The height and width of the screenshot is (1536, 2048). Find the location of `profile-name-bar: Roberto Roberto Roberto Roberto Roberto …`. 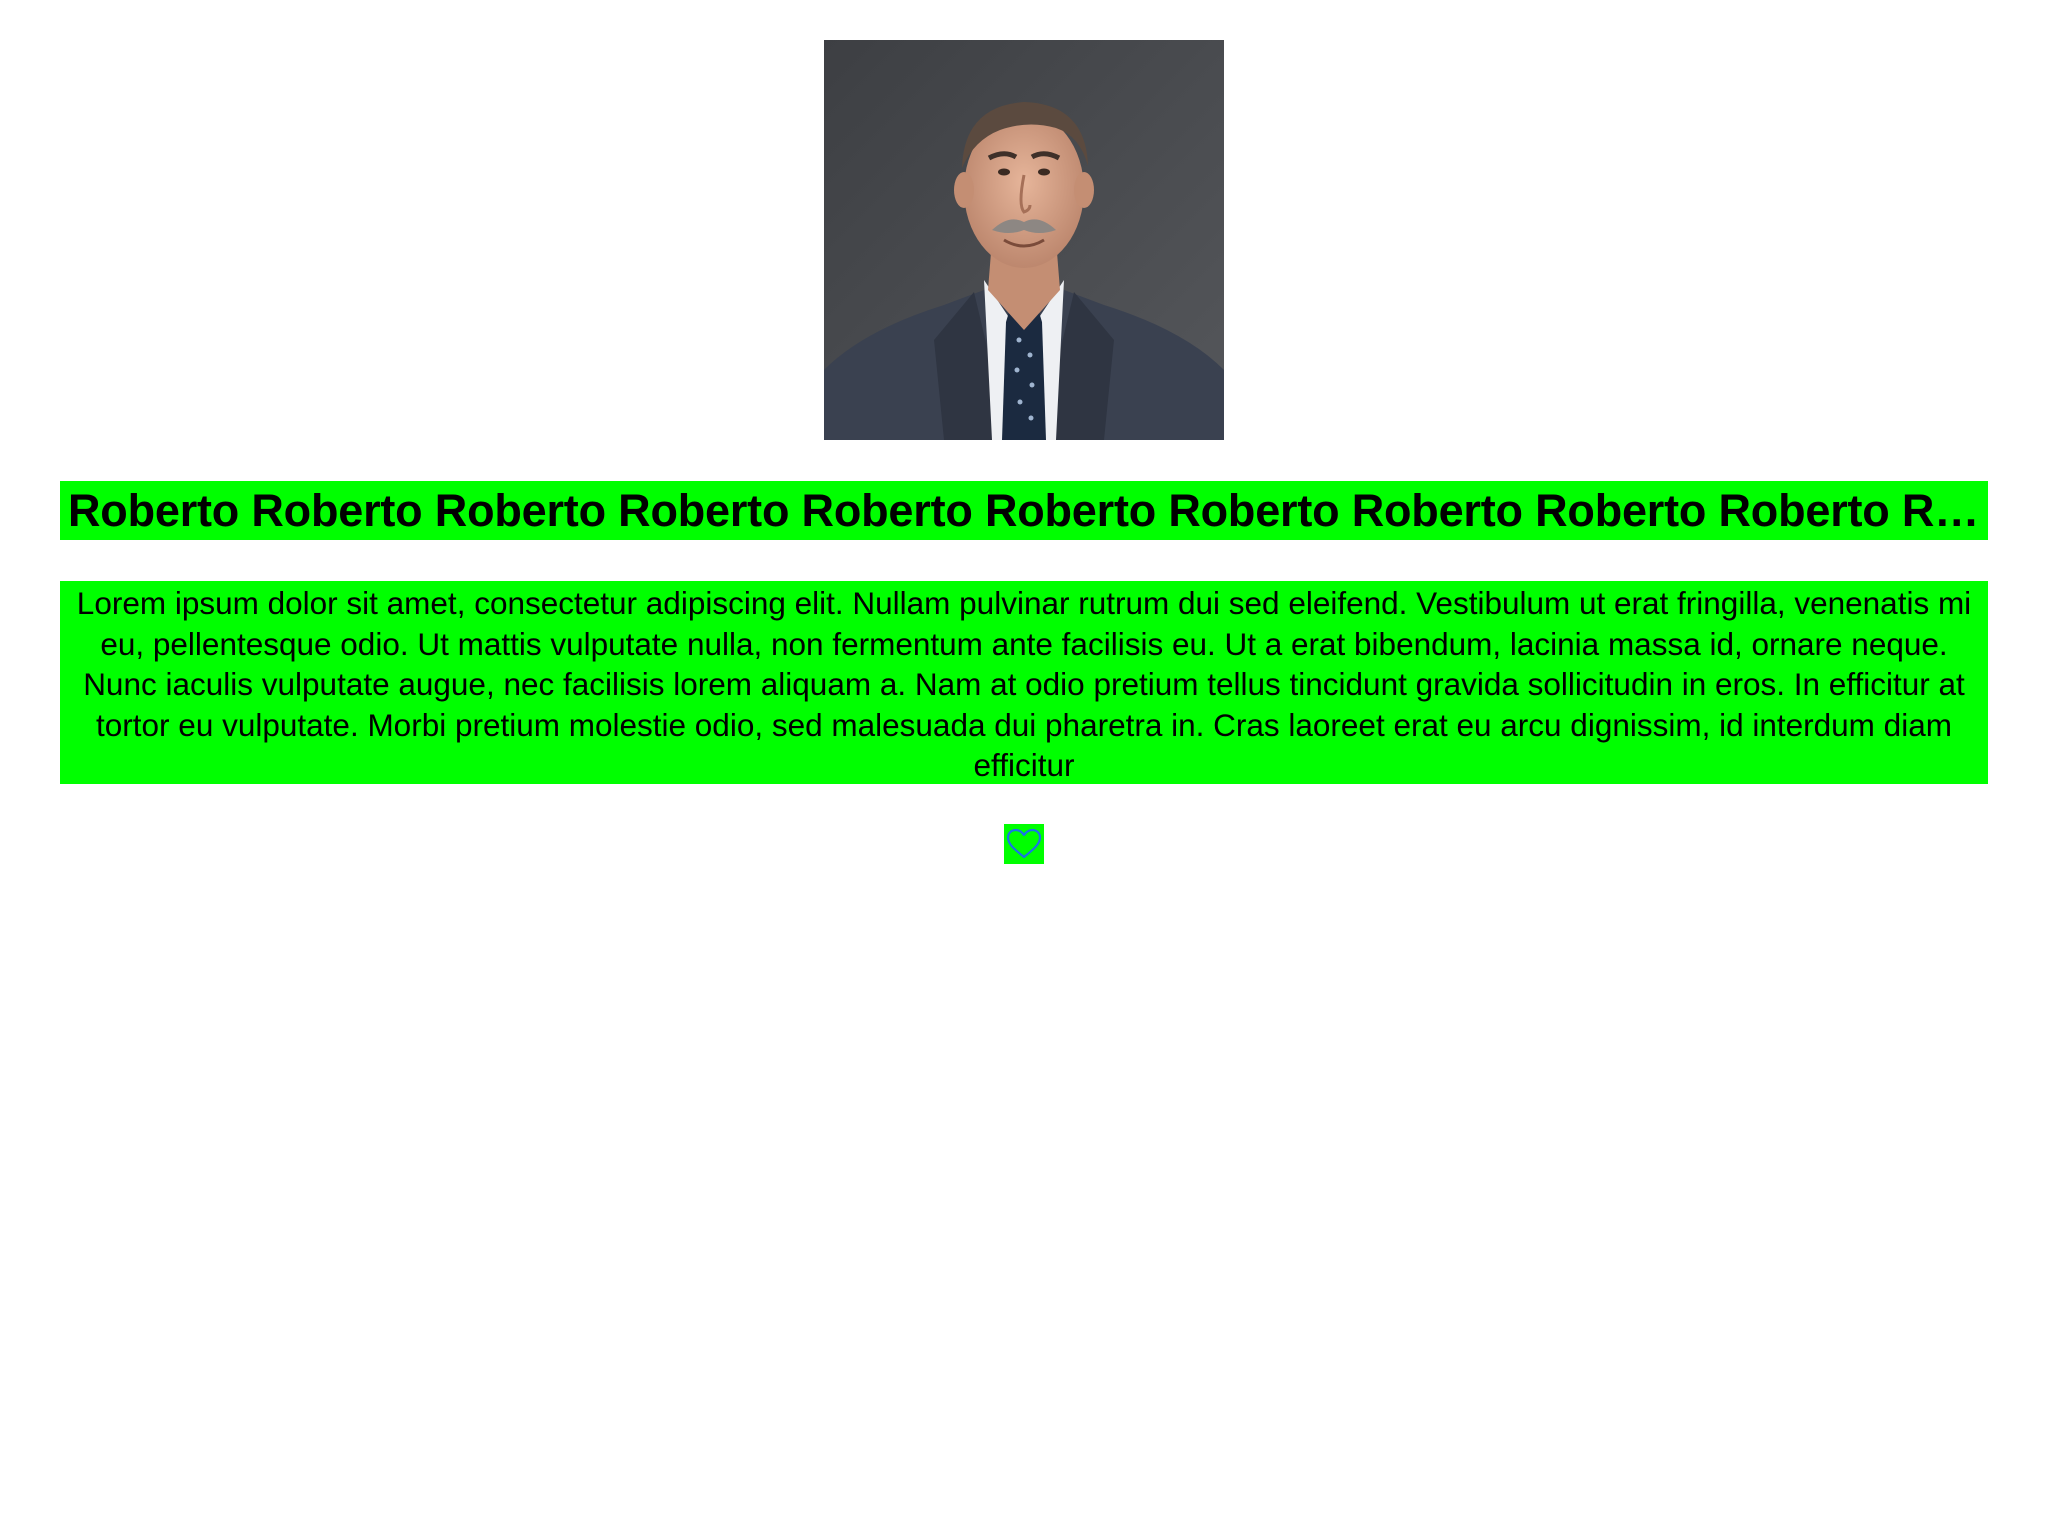

profile-name-bar: Roberto Roberto Roberto Roberto Roberto … is located at coordinates (1024, 510).